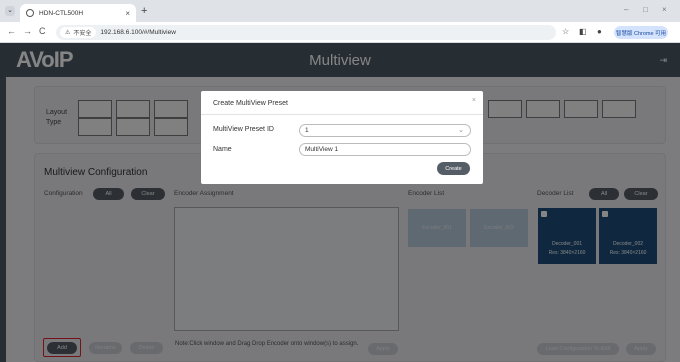  What do you see at coordinates (599, 31) in the screenshot?
I see `profile-icon: ●` at bounding box center [599, 31].